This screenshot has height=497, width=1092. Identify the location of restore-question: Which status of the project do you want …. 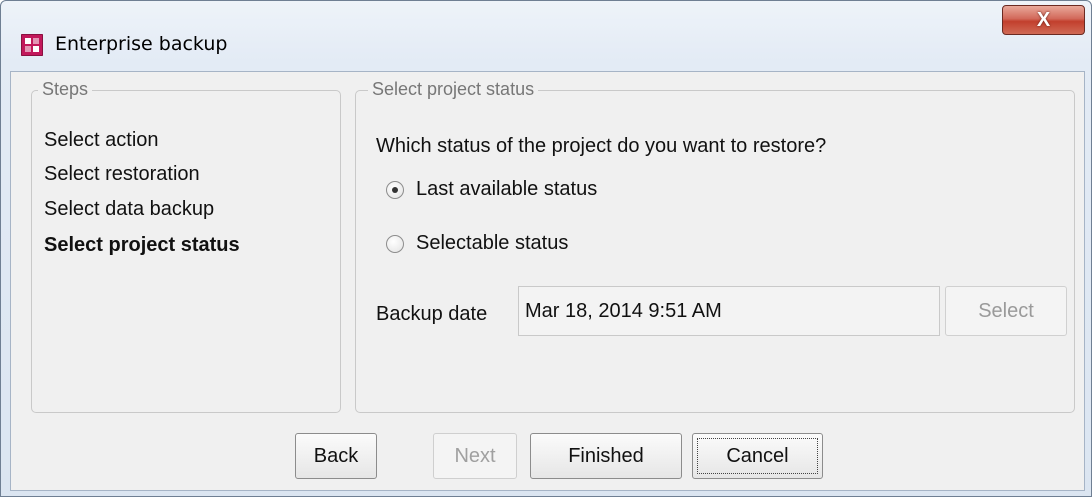
(601, 146).